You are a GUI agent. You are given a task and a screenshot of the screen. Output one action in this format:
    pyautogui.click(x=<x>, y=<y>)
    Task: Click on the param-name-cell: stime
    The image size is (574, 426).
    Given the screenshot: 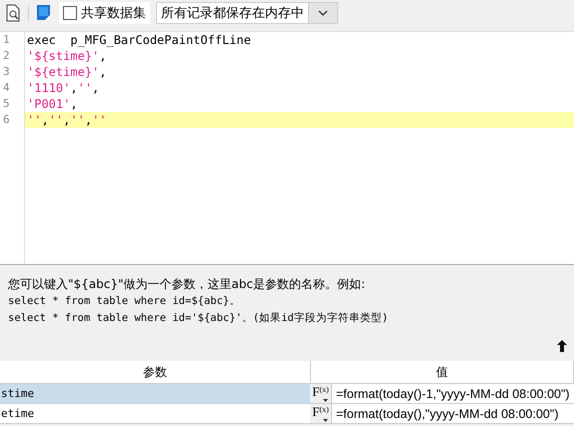 What is the action you would take?
    pyautogui.click(x=155, y=394)
    